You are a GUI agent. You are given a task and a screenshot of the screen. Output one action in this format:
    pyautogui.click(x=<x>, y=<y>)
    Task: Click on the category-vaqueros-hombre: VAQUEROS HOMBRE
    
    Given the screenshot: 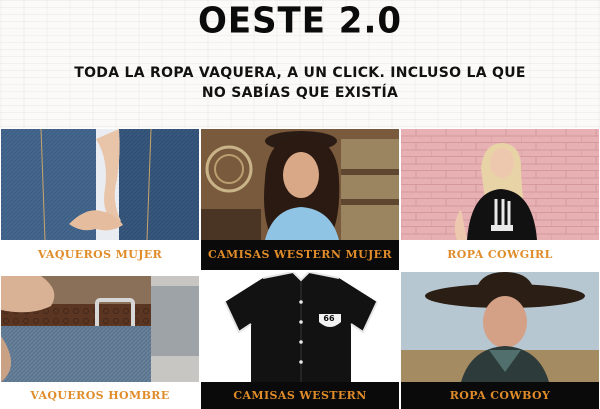 What is the action you would take?
    pyautogui.click(x=100, y=342)
    